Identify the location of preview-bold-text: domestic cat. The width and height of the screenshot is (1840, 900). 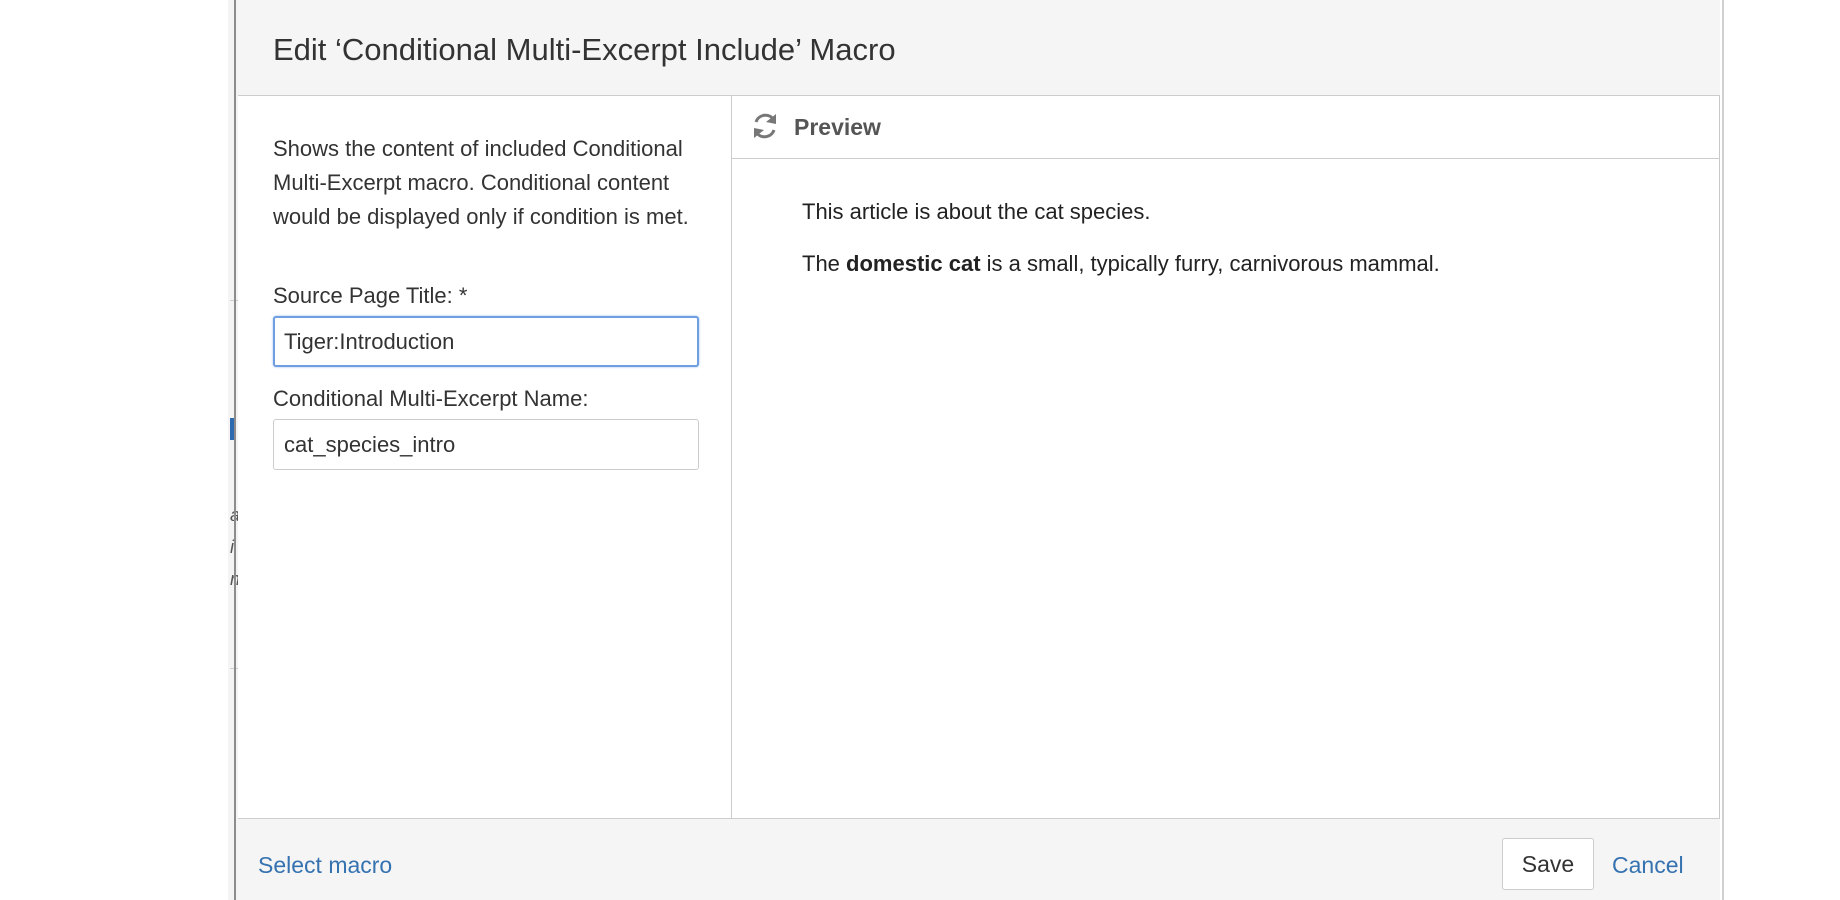
(913, 263).